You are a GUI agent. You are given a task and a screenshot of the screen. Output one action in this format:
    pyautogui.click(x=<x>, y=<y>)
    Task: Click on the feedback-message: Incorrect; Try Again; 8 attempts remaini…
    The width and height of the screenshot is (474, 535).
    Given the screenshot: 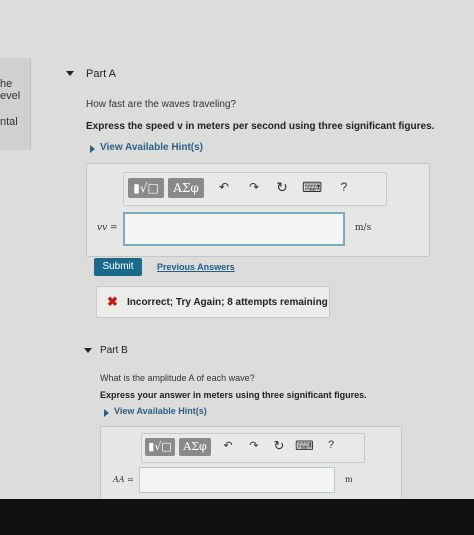 What is the action you would take?
    pyautogui.click(x=227, y=302)
    